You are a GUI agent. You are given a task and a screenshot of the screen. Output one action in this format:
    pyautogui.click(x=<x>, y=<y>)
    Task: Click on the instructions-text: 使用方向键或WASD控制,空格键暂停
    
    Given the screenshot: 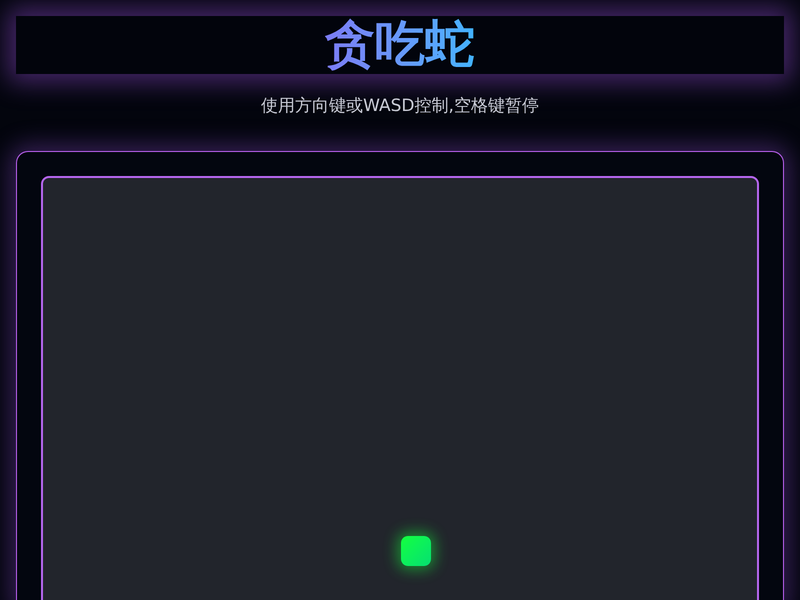 What is the action you would take?
    pyautogui.click(x=400, y=106)
    